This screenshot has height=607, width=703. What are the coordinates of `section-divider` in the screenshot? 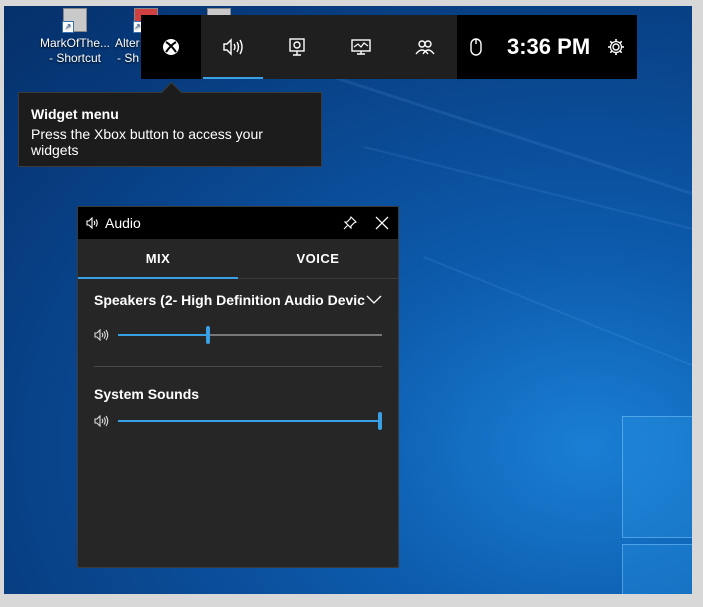 It's located at (238, 366).